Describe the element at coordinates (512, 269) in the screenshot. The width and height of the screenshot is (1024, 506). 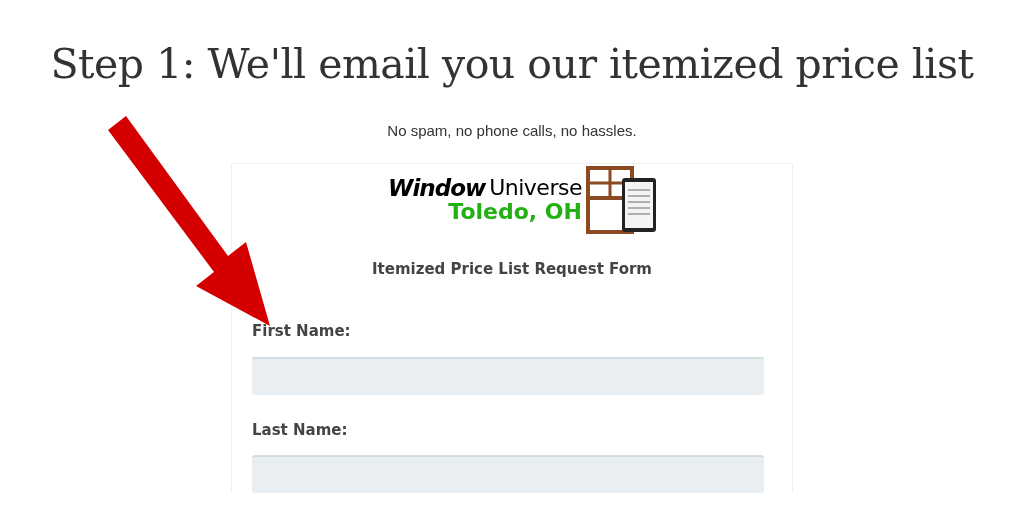
I see `form-title: Itemized Price List Request Form` at that location.